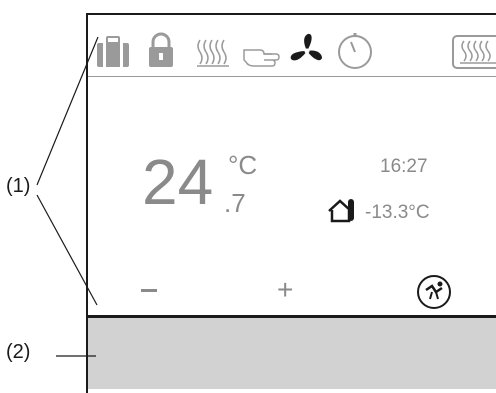 Image resolution: width=496 pixels, height=393 pixels. What do you see at coordinates (18, 352) in the screenshot?
I see `callout-bottom-bar: (2)` at bounding box center [18, 352].